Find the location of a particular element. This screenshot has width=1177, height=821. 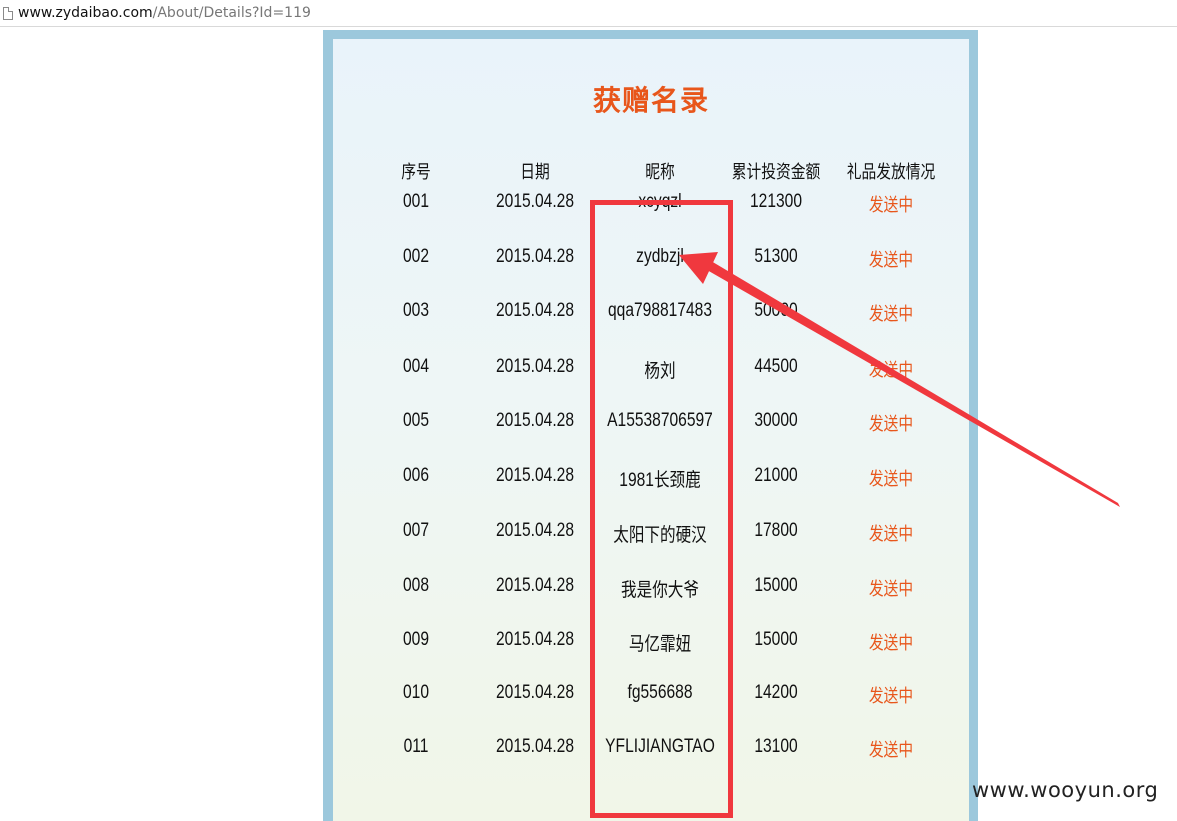

header-index: 序号 is located at coordinates (416, 172).